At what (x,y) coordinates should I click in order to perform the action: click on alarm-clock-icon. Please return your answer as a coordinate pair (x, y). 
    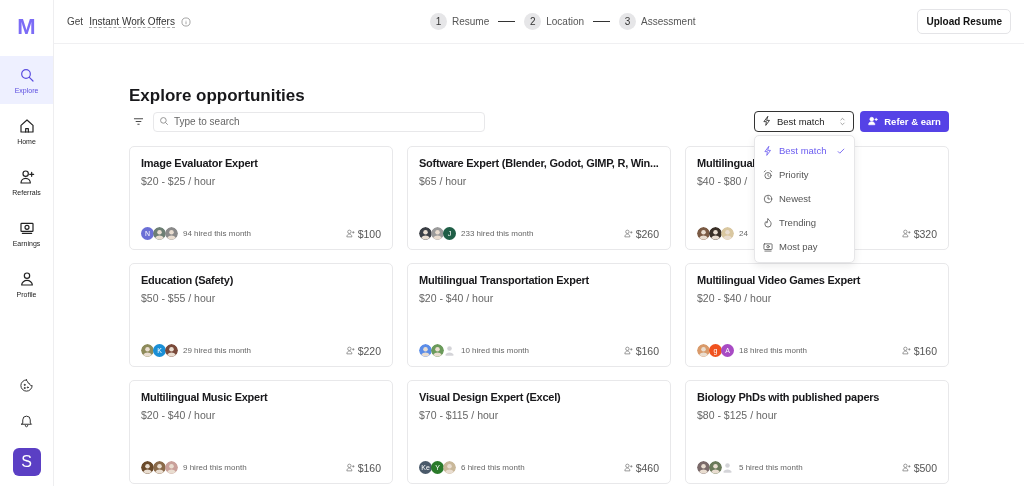
    Looking at the image, I should click on (768, 174).